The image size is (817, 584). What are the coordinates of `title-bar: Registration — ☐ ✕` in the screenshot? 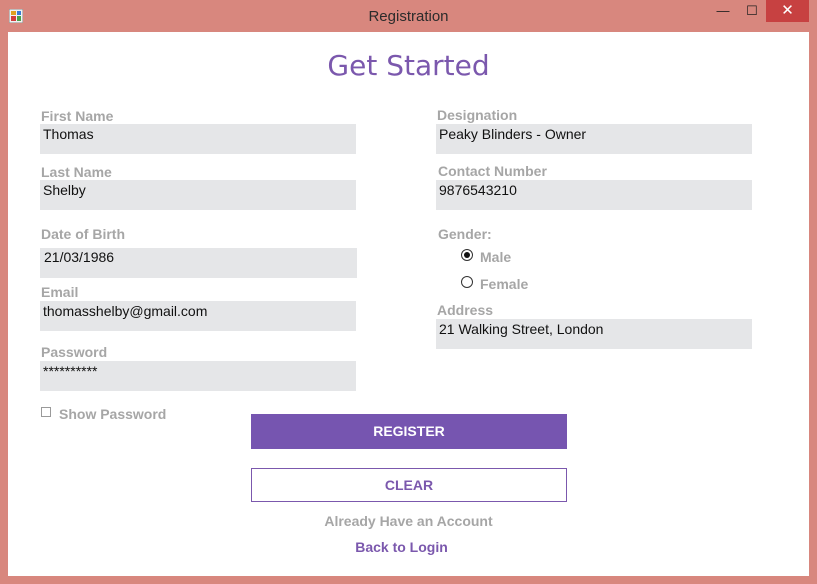 It's located at (408, 16).